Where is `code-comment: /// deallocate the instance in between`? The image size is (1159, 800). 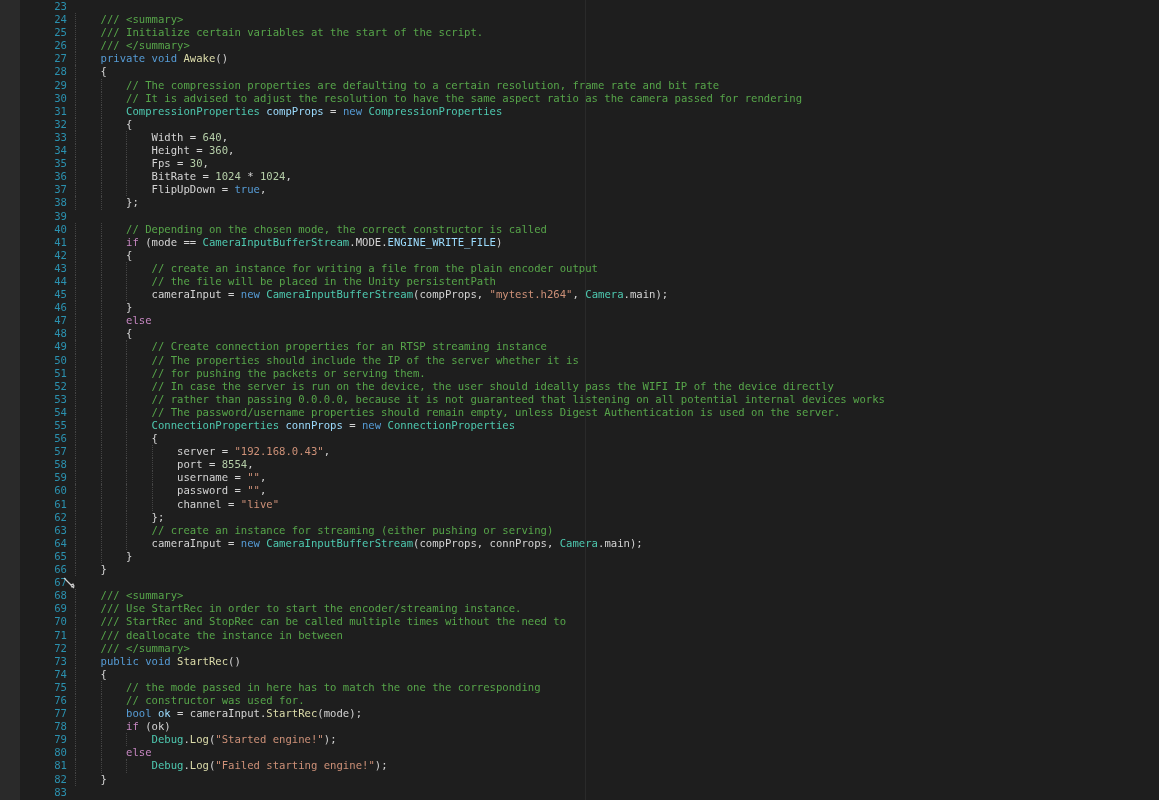 code-comment: /// deallocate the instance in between is located at coordinates (221, 635).